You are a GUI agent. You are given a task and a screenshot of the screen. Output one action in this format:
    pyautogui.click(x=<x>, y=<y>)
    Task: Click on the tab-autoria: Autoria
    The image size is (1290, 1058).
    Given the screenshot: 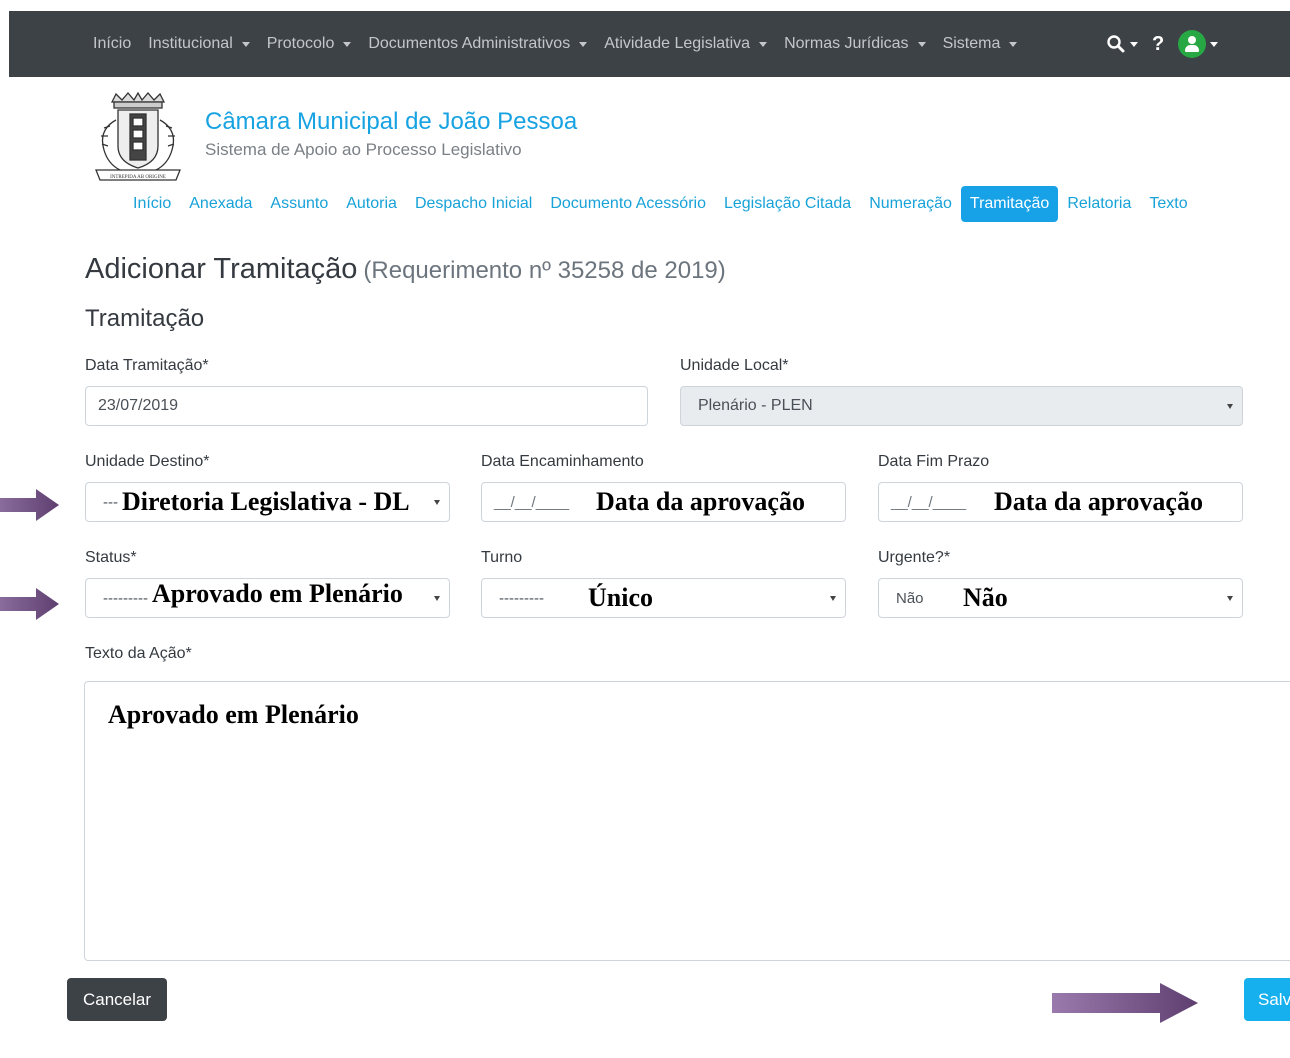 What is the action you would take?
    pyautogui.click(x=371, y=204)
    